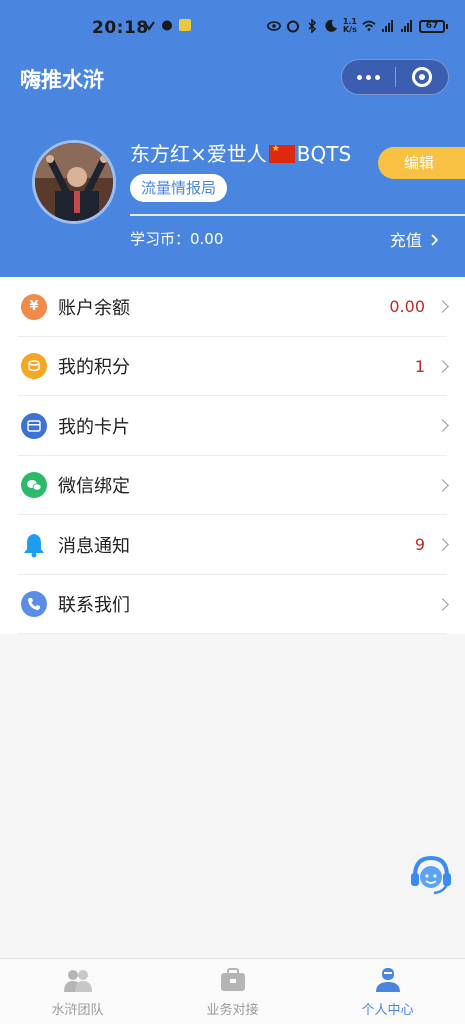 This screenshot has height=1024, width=465. I want to click on target-icon, so click(421, 77).